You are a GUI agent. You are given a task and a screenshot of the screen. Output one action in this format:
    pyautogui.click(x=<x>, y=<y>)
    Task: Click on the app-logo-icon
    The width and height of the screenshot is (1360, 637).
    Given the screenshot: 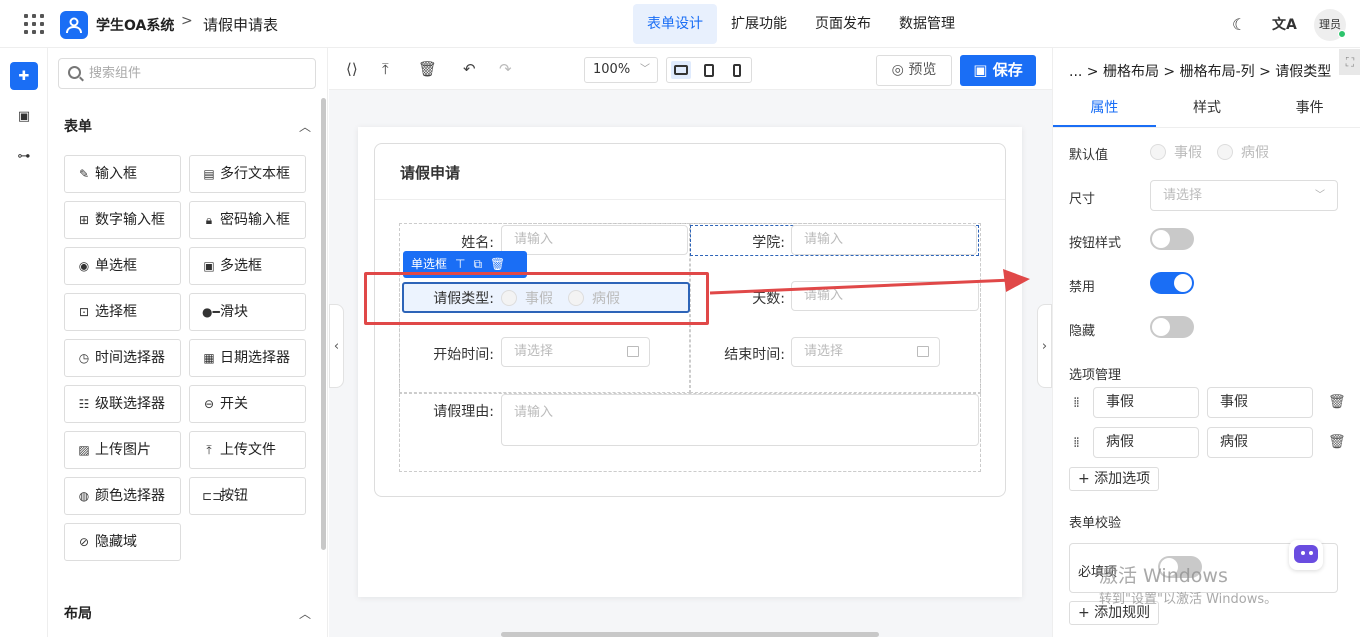 What is the action you would take?
    pyautogui.click(x=74, y=25)
    